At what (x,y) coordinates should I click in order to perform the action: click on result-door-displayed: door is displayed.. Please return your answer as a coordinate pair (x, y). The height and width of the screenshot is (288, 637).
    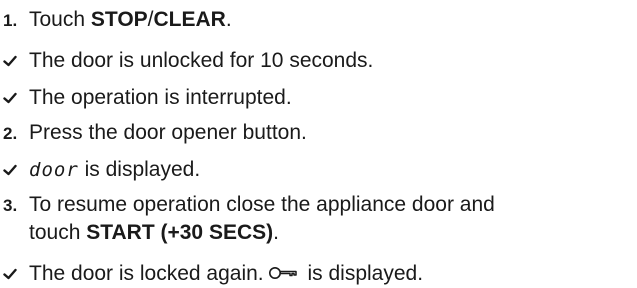
    Looking at the image, I should click on (100, 170).